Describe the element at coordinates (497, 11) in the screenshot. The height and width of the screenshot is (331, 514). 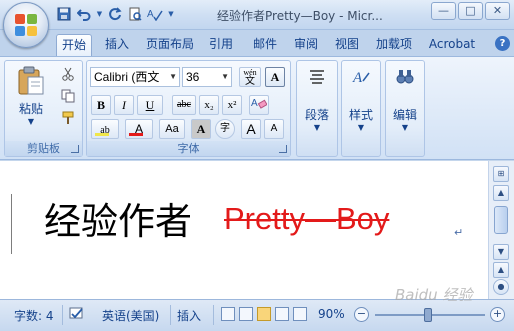
I see `close-button: ✕` at that location.